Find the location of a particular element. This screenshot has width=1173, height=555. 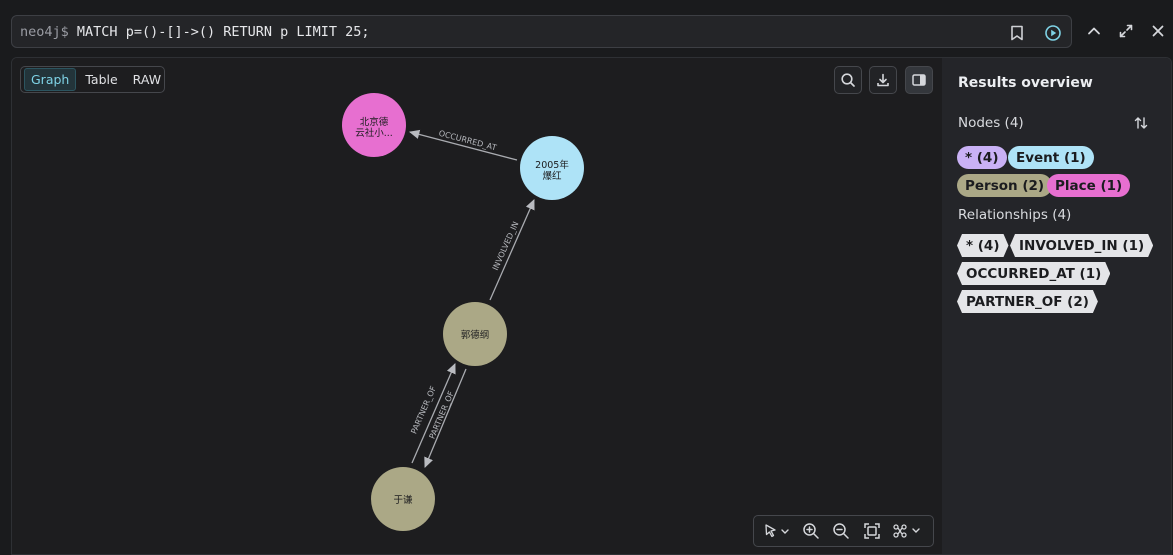

panel-title: Results overview is located at coordinates (1025, 83).